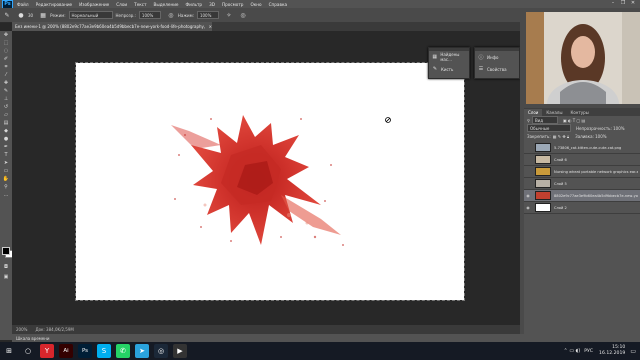 The image size is (640, 360). I want to click on webcam-overlay, so click(583, 58).